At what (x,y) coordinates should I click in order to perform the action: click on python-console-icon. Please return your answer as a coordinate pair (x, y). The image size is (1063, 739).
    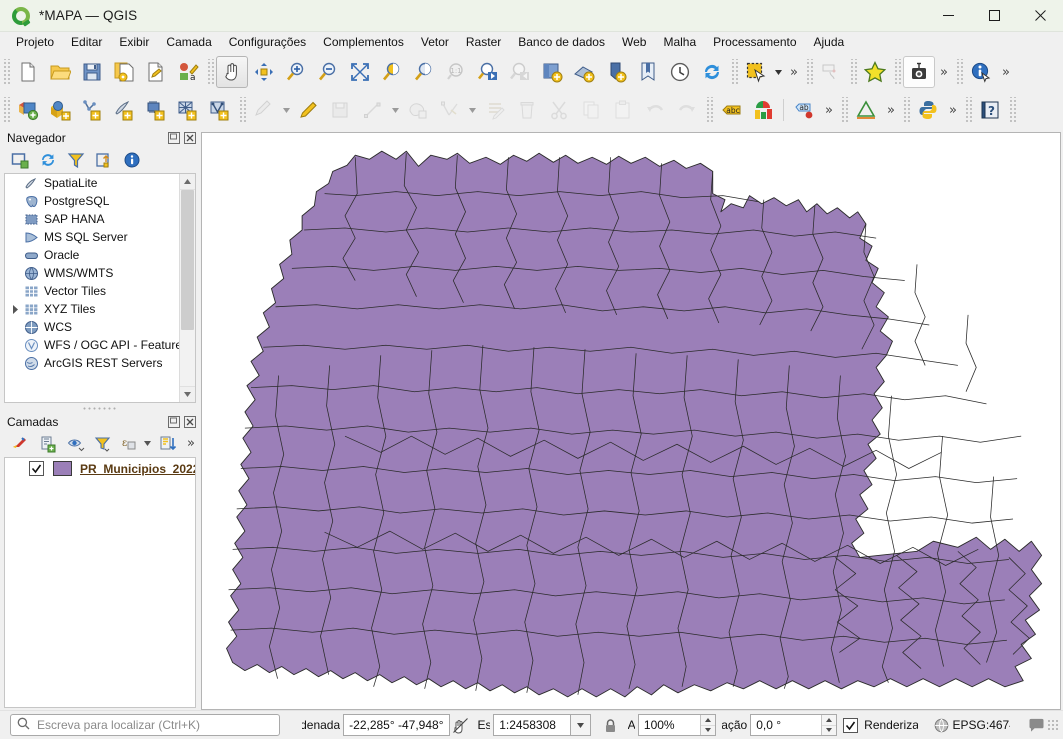
    Looking at the image, I should click on (928, 110).